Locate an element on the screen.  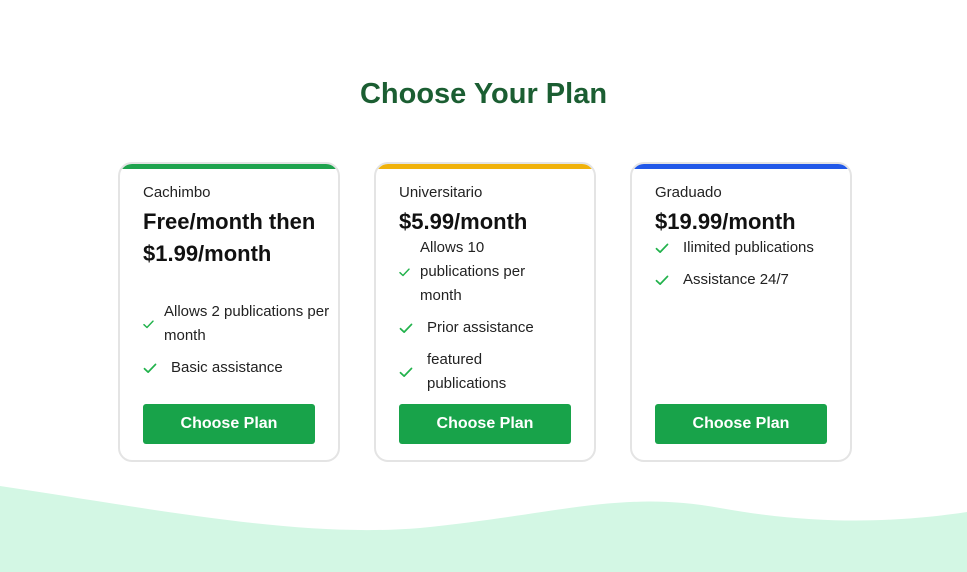
feature-item: Prior assistance is located at coordinates (494, 328).